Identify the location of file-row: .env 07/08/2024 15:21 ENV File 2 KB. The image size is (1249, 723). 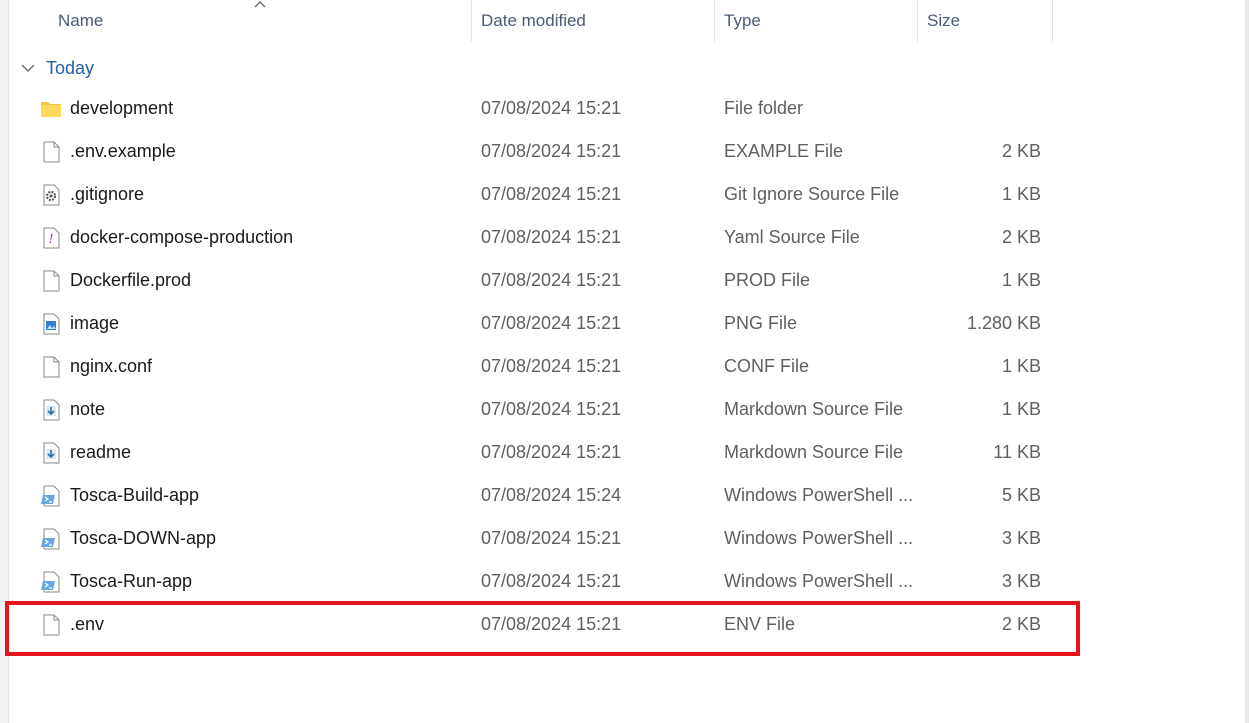
(531, 624).